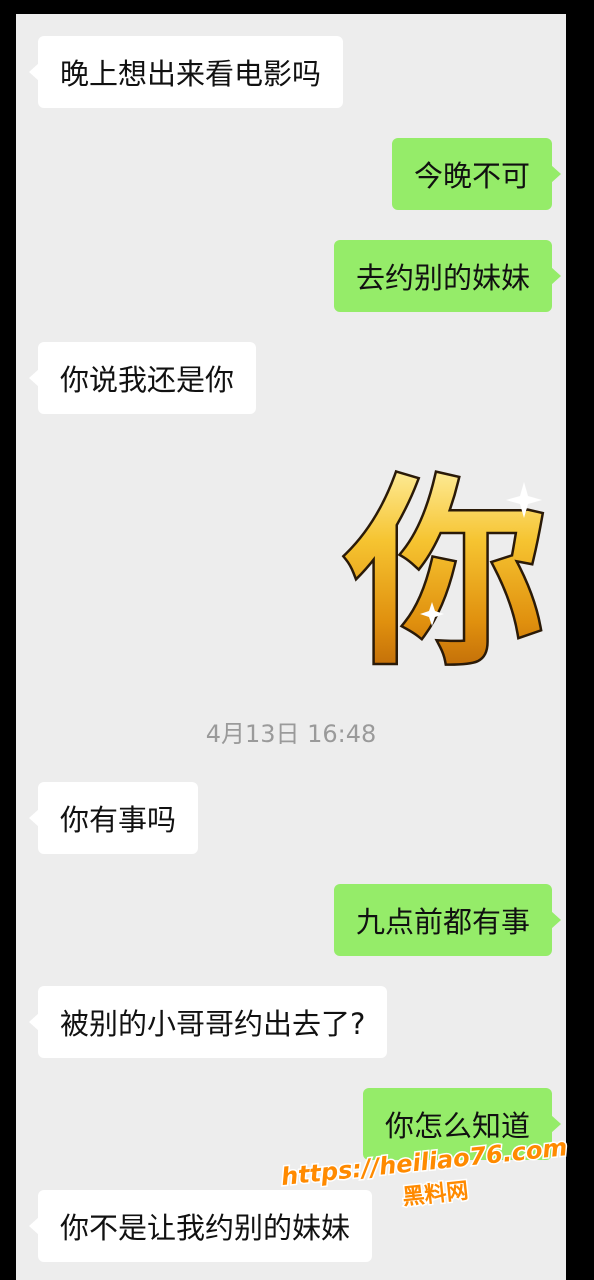  What do you see at coordinates (142, 378) in the screenshot?
I see `message-bubble-incoming: 你说我还是你` at bounding box center [142, 378].